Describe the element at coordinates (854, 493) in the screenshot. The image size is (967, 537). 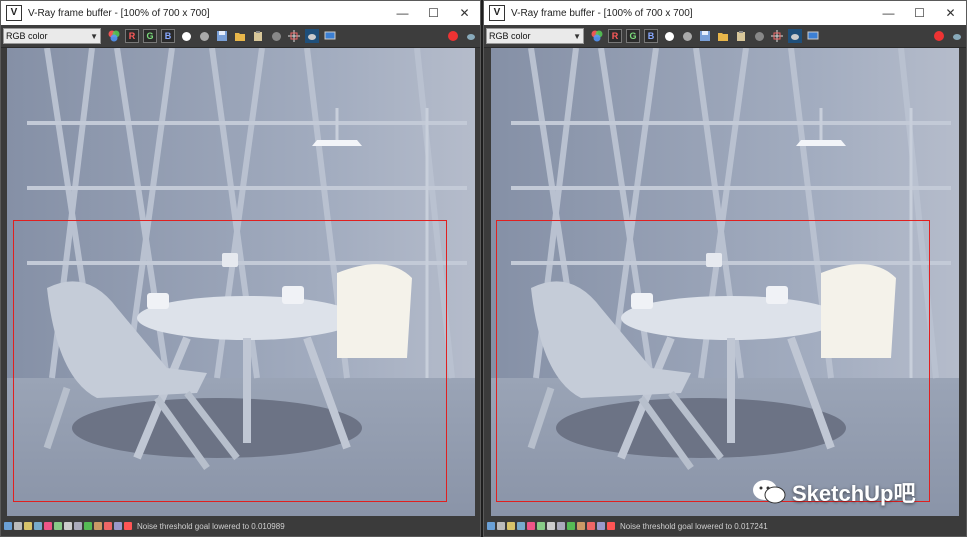
I see `watermark-text: SketchUp吧` at that location.